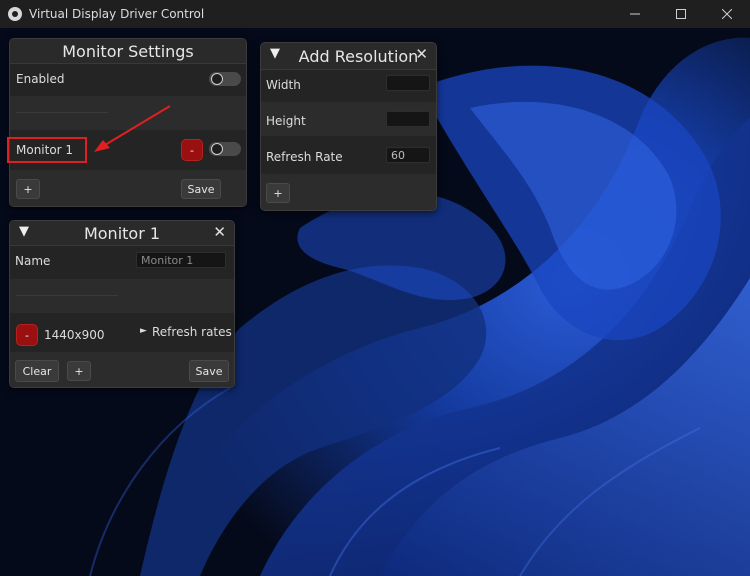  I want to click on minimize-icon, so click(635, 14).